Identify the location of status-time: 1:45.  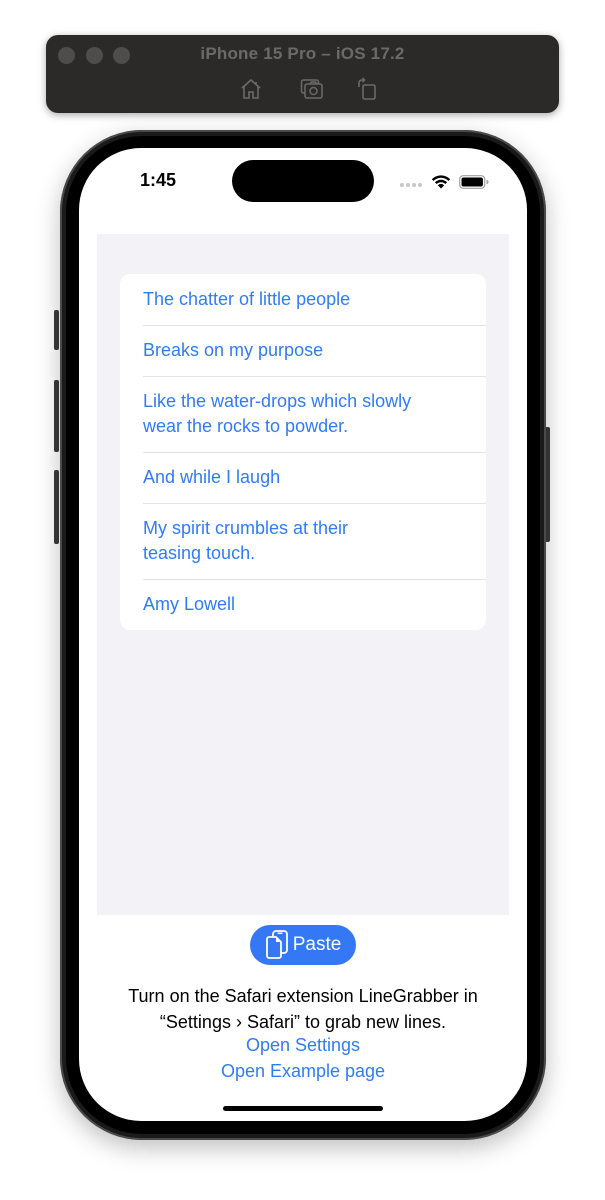
(158, 180).